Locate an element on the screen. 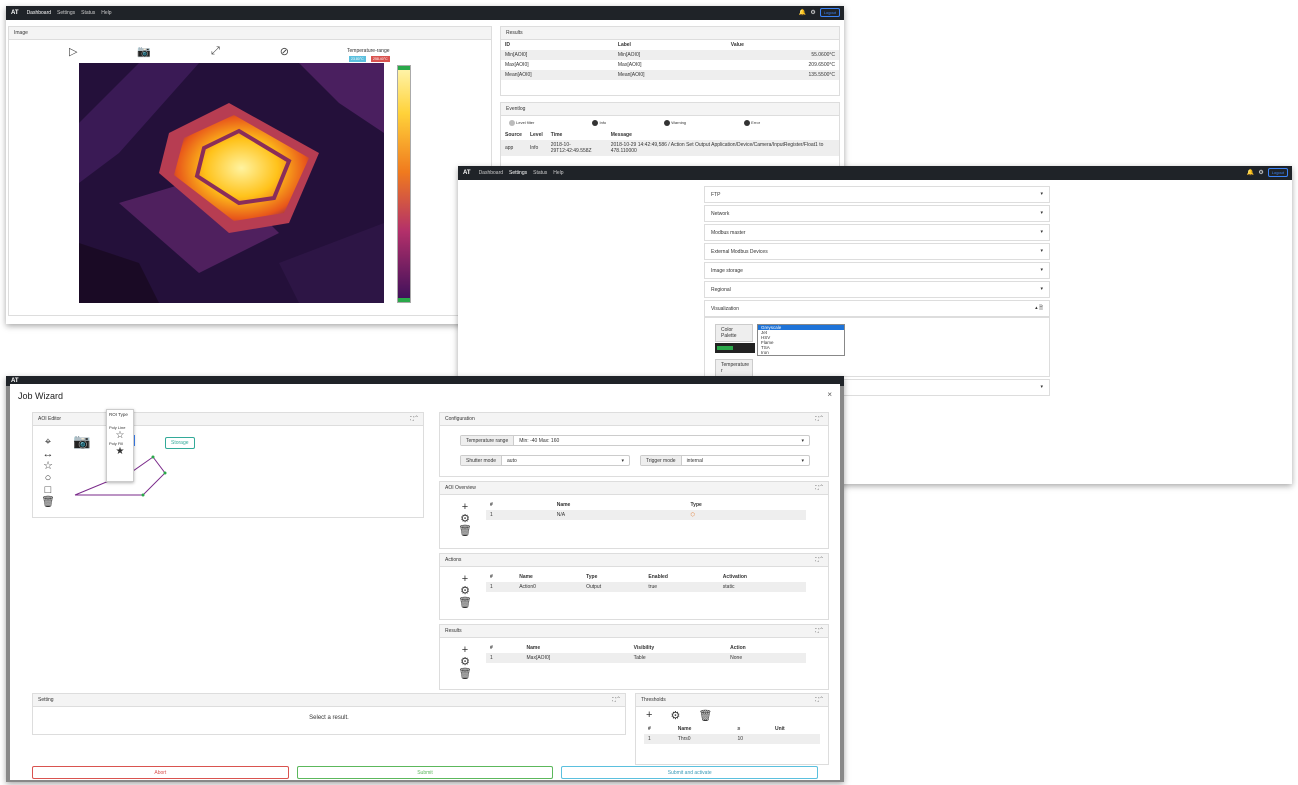 The image size is (1298, 785). palette-dropdown: Greyscale Jet HSV Flame TSA Iron is located at coordinates (801, 340).